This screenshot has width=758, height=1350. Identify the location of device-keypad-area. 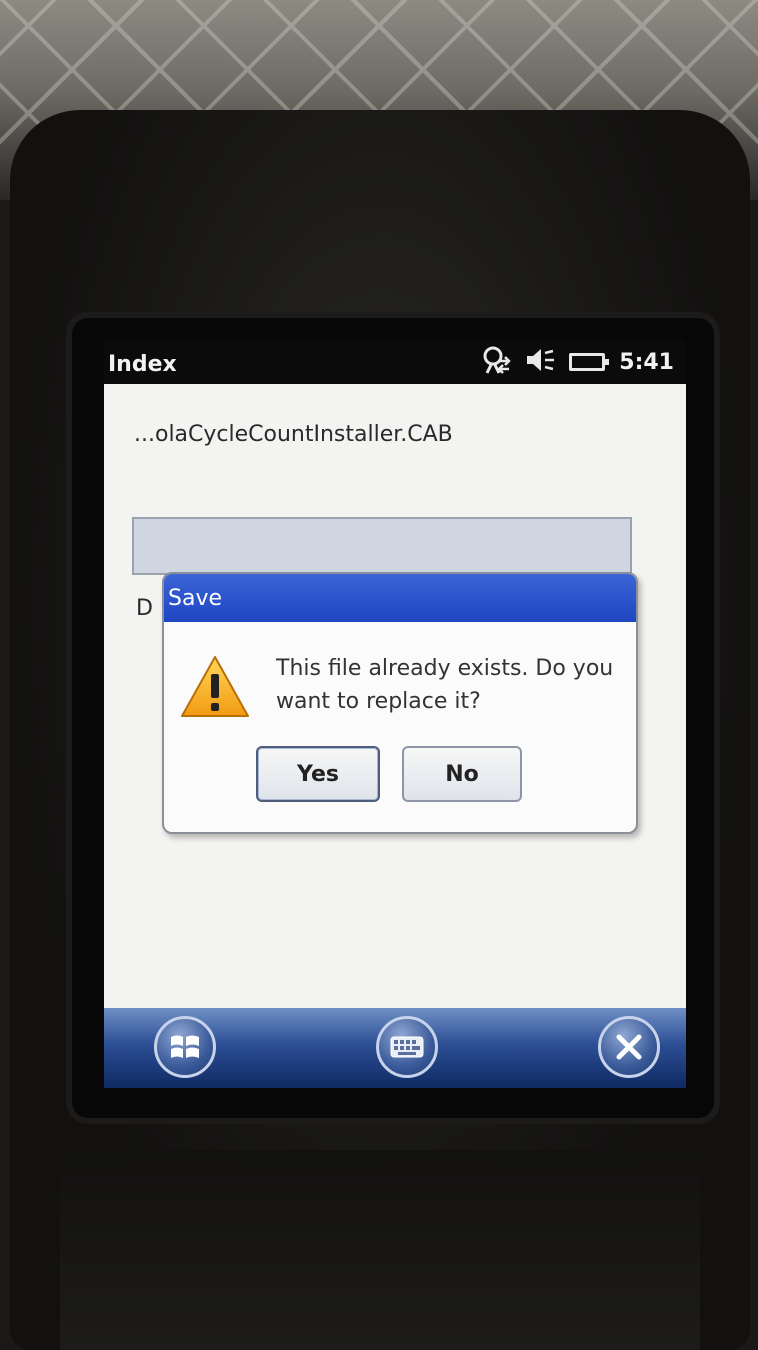
(380, 1250).